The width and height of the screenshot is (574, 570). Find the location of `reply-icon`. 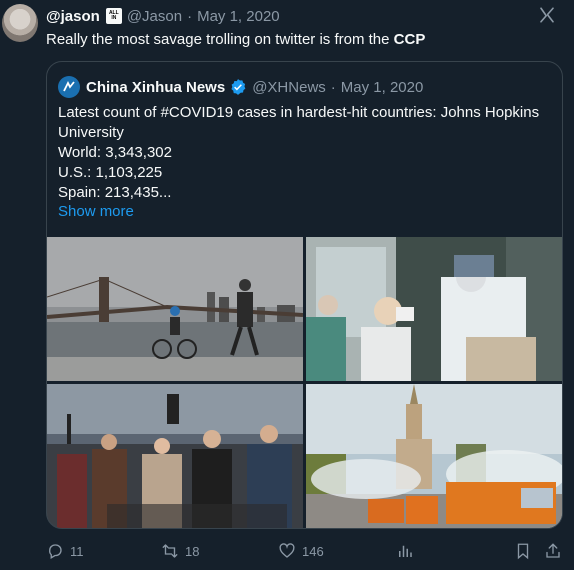

reply-icon is located at coordinates (55, 551).